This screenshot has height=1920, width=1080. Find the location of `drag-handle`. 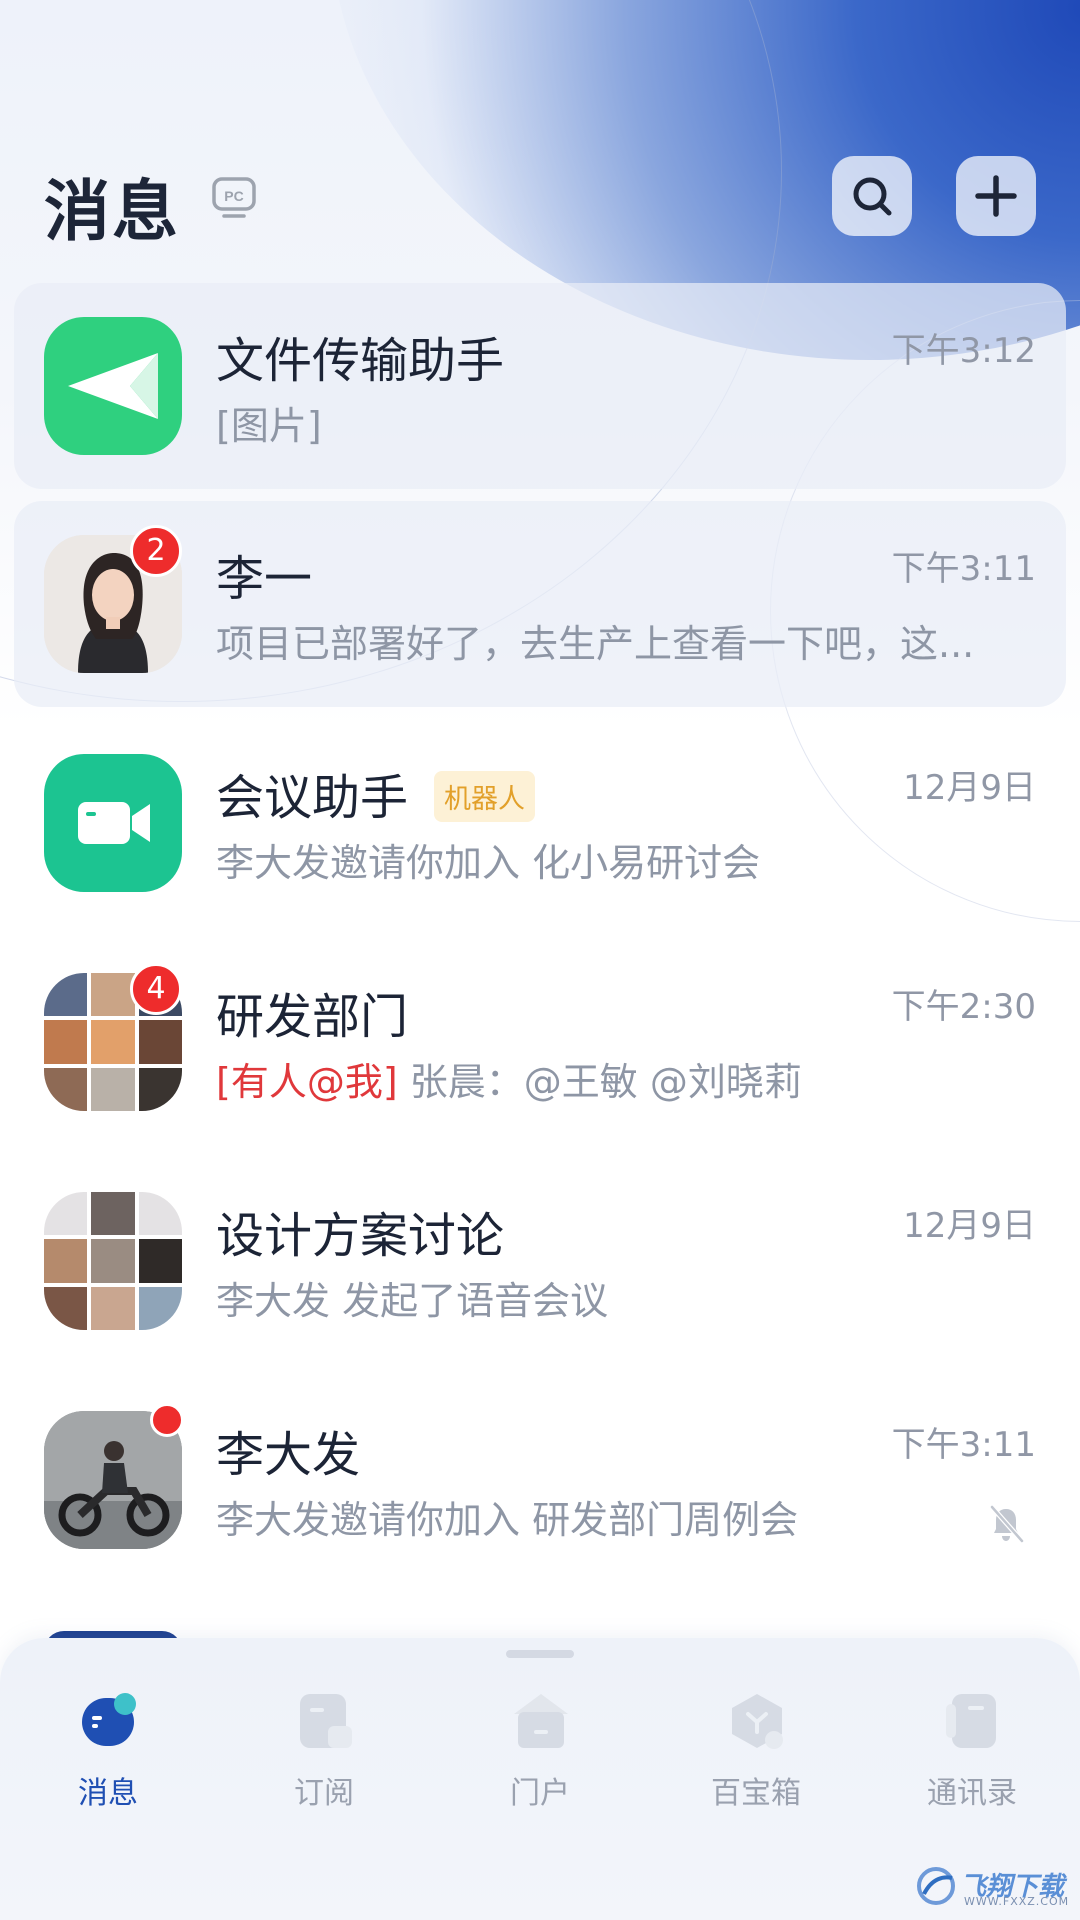

drag-handle is located at coordinates (540, 1654).